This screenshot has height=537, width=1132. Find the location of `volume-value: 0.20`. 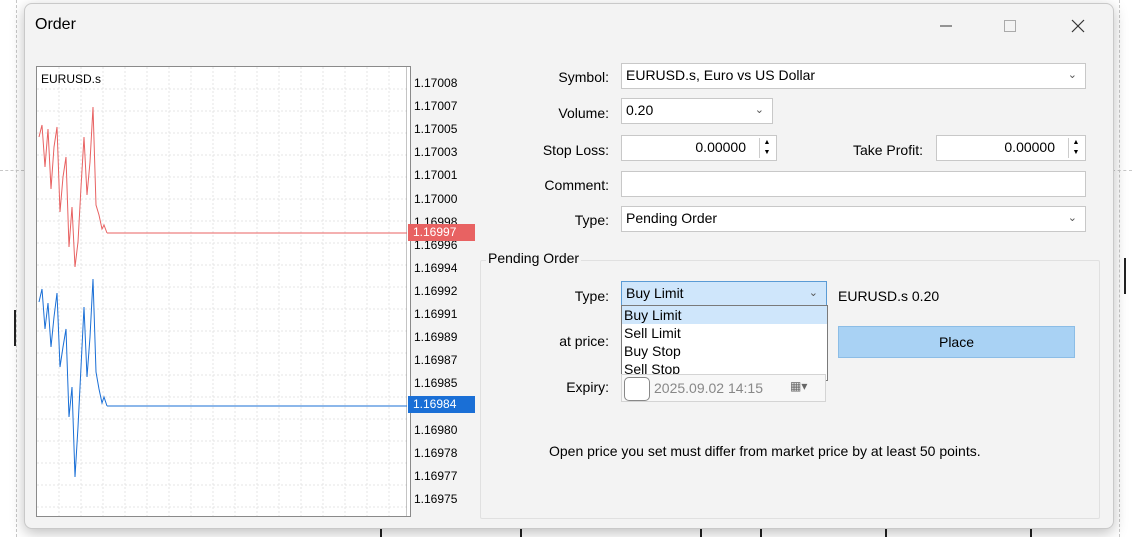

volume-value: 0.20 is located at coordinates (640, 110).